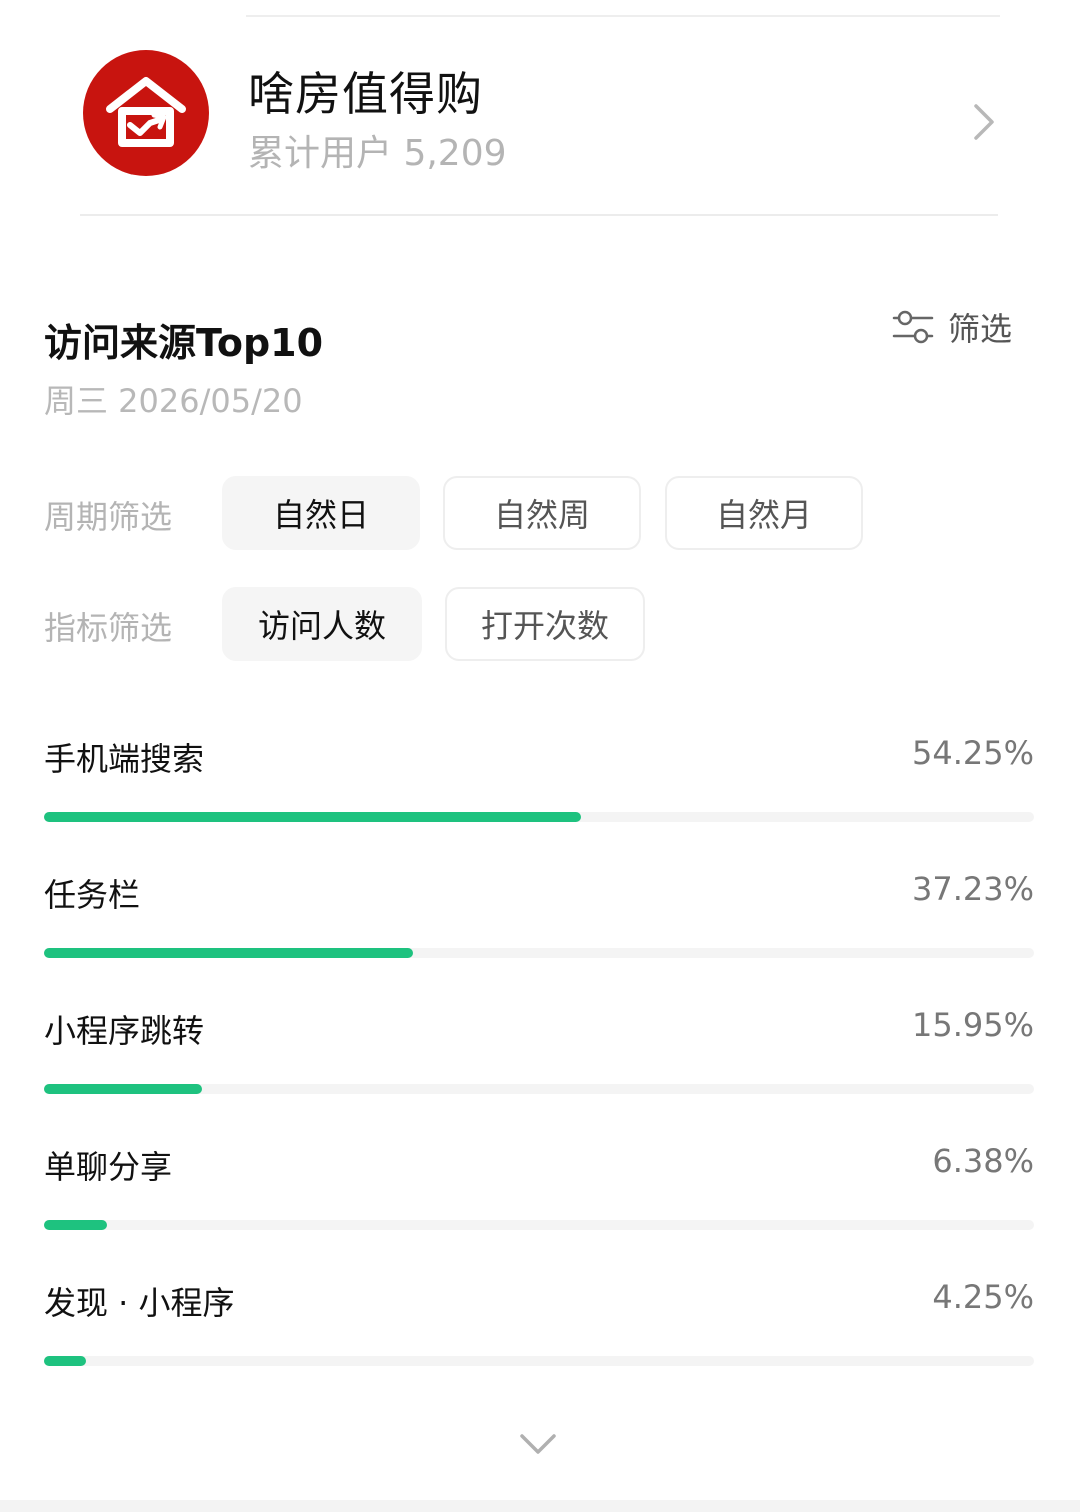 The image size is (1080, 1512). What do you see at coordinates (173, 401) in the screenshot?
I see `section-date: 周三 2026/05/20` at bounding box center [173, 401].